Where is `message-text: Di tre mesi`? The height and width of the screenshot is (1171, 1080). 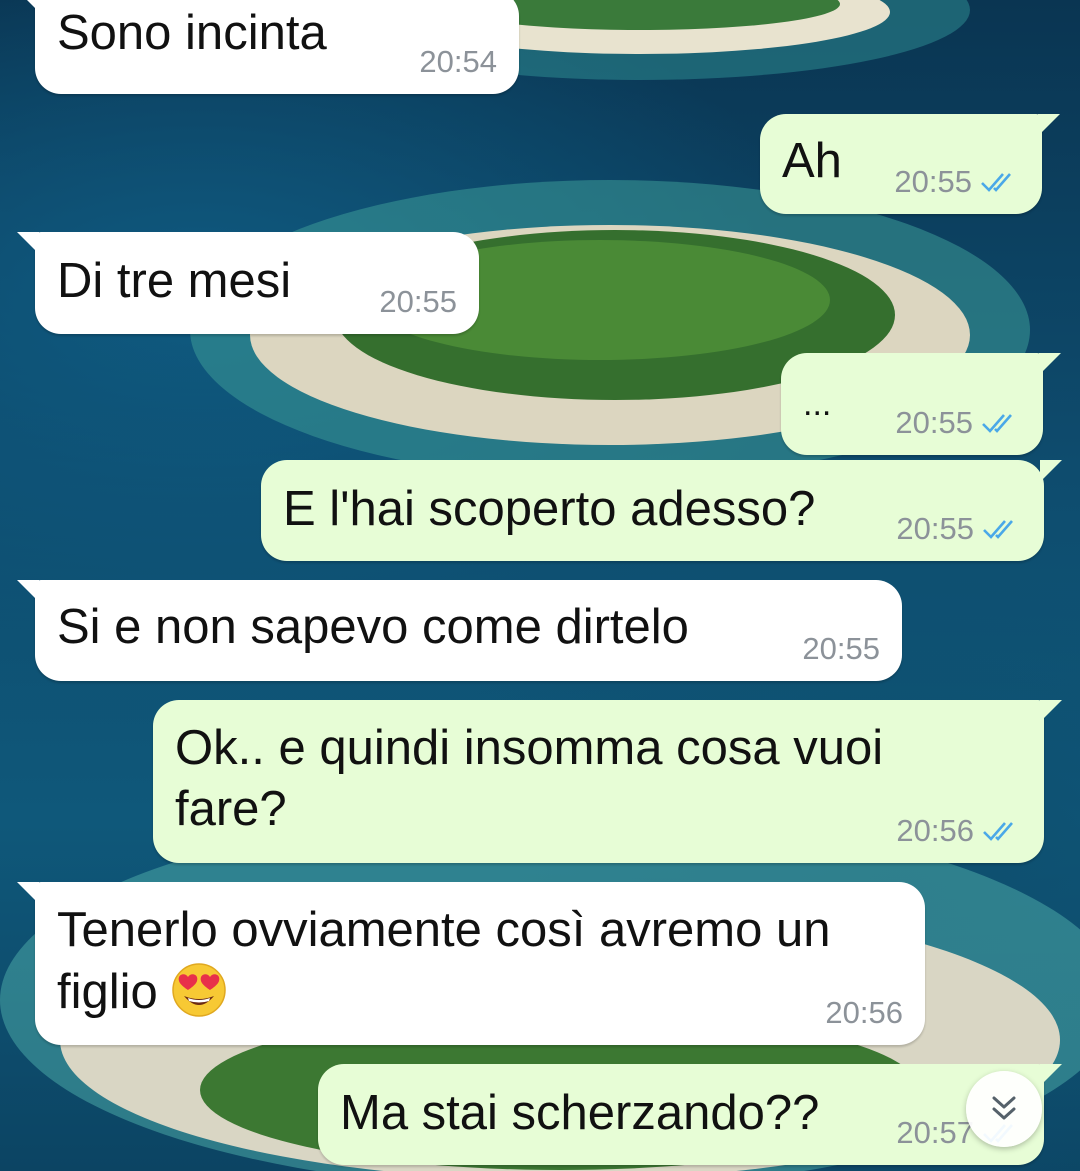 message-text: Di tre mesi is located at coordinates (174, 281).